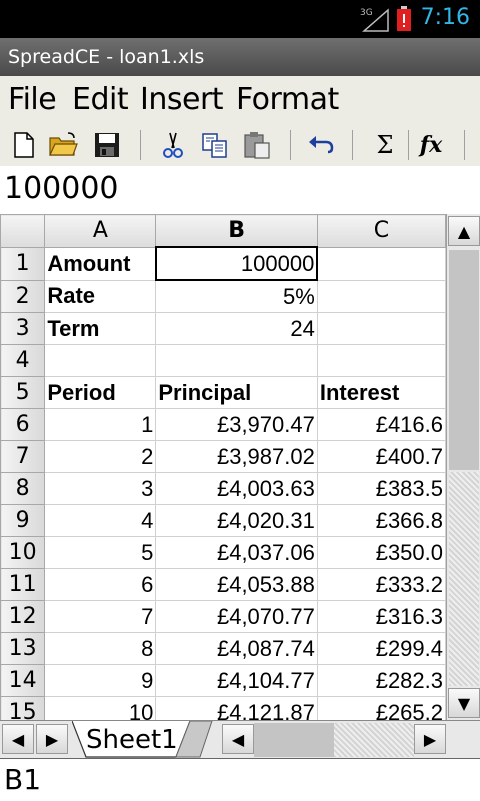 This screenshot has width=480, height=801. I want to click on cell-a14: 9, so click(100, 680).